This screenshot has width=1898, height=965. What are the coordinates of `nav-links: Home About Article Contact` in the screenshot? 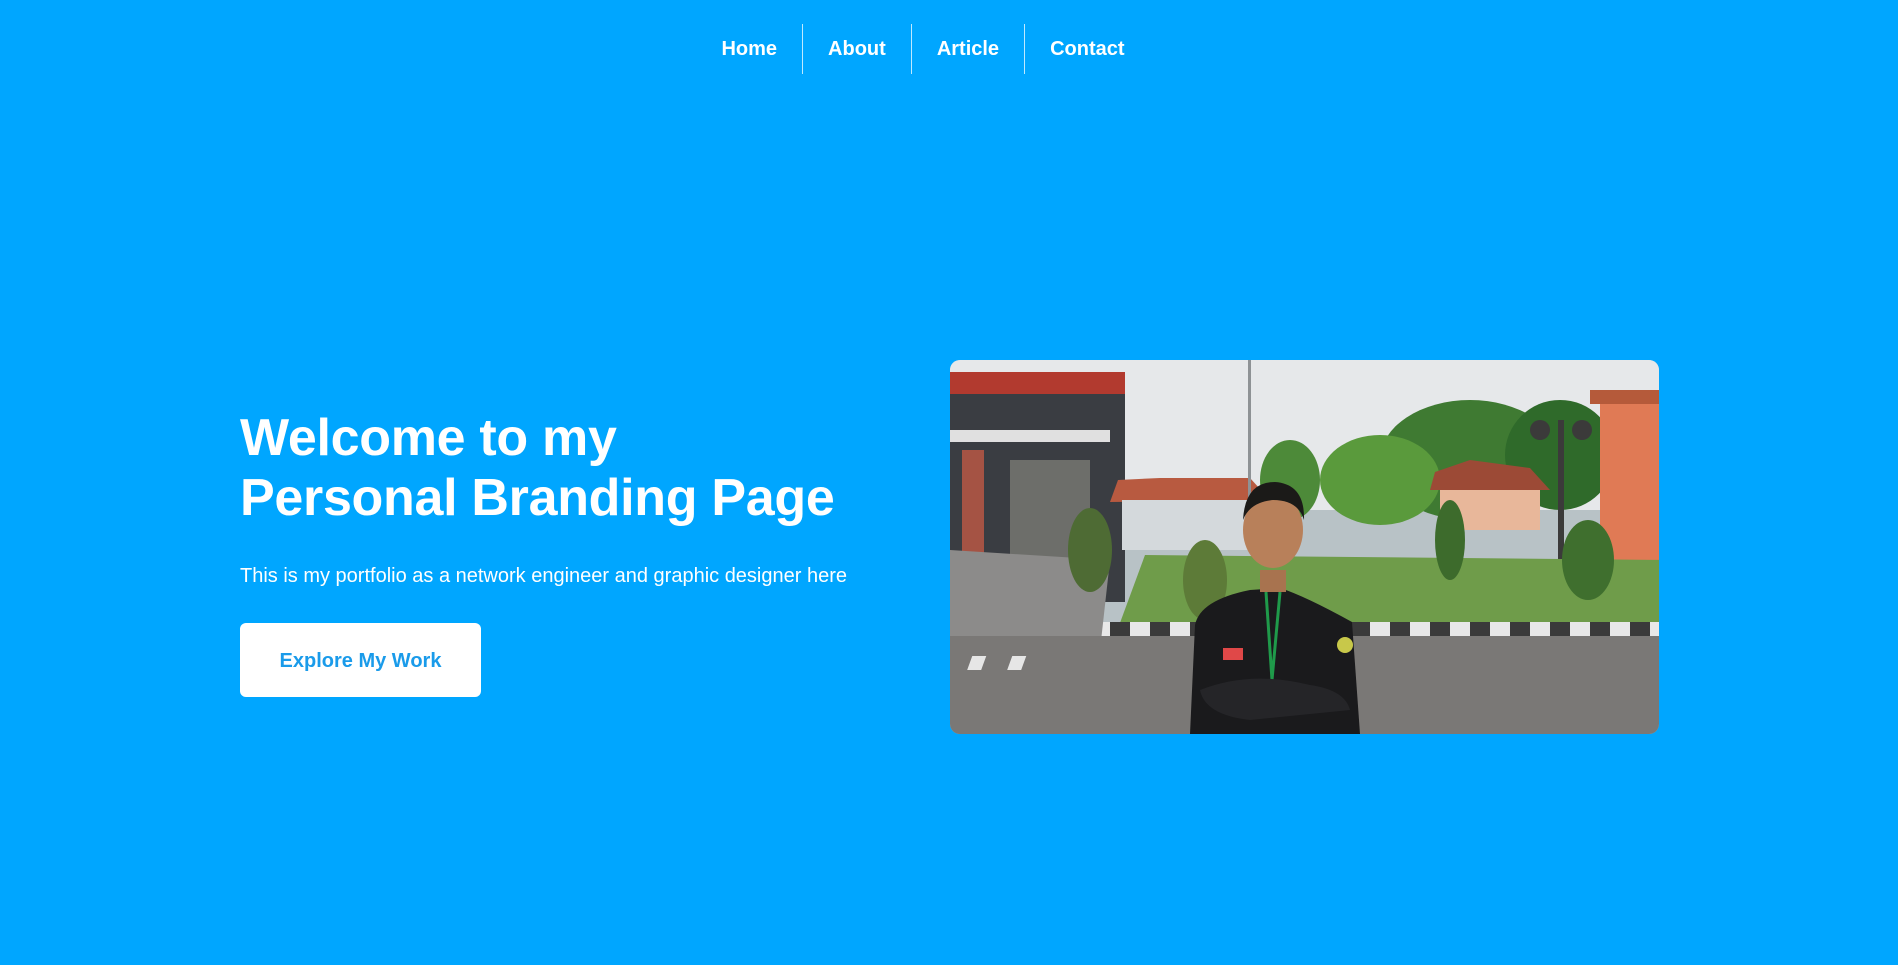 It's located at (922, 49).